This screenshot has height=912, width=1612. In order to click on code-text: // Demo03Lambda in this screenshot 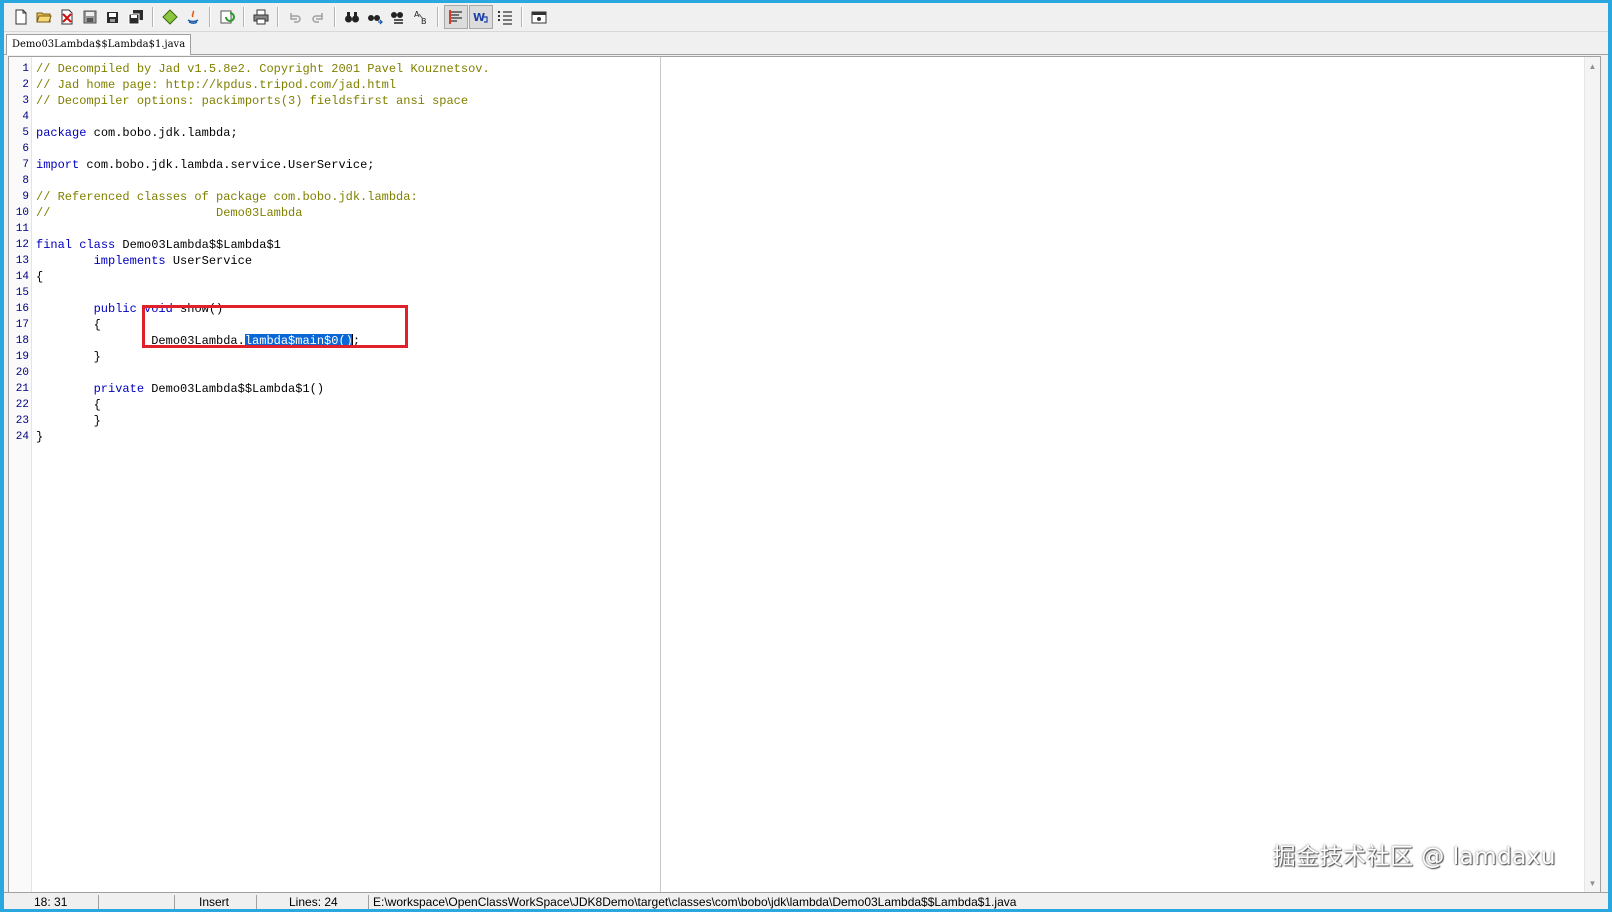, I will do `click(169, 213)`.